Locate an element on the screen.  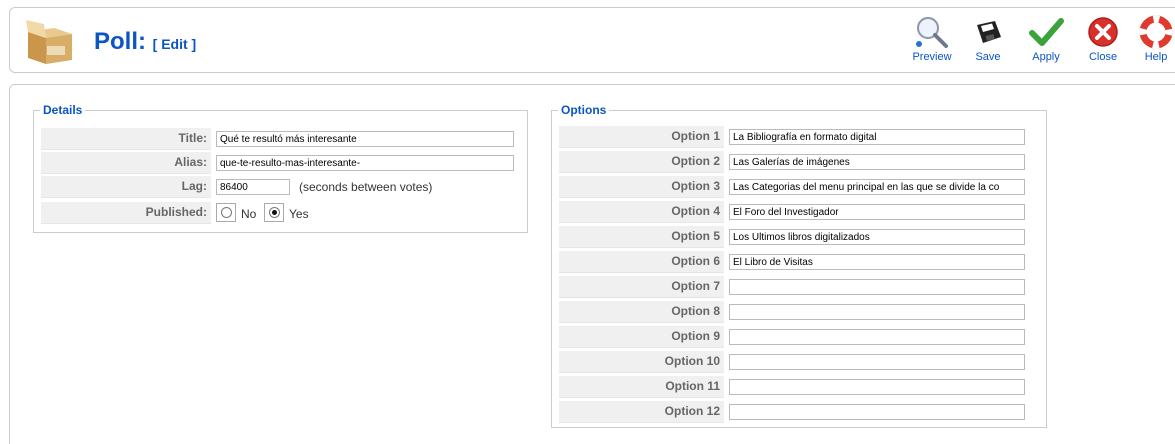
save-label: Save is located at coordinates (988, 57).